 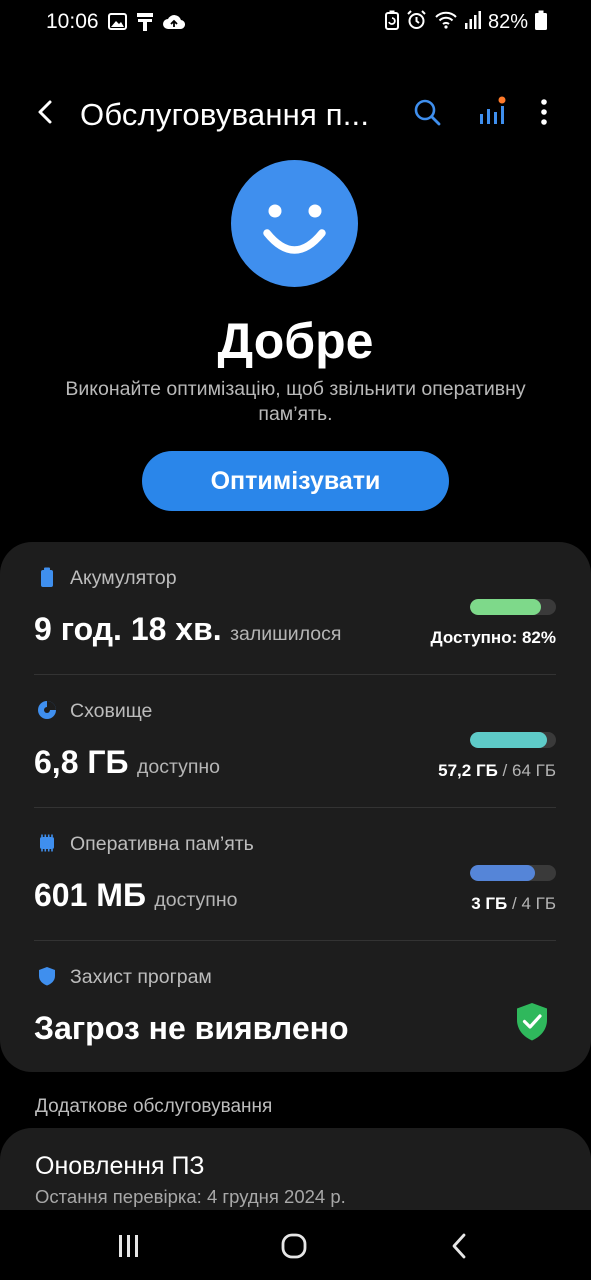 What do you see at coordinates (47, 843) in the screenshot?
I see `memory-chip-icon` at bounding box center [47, 843].